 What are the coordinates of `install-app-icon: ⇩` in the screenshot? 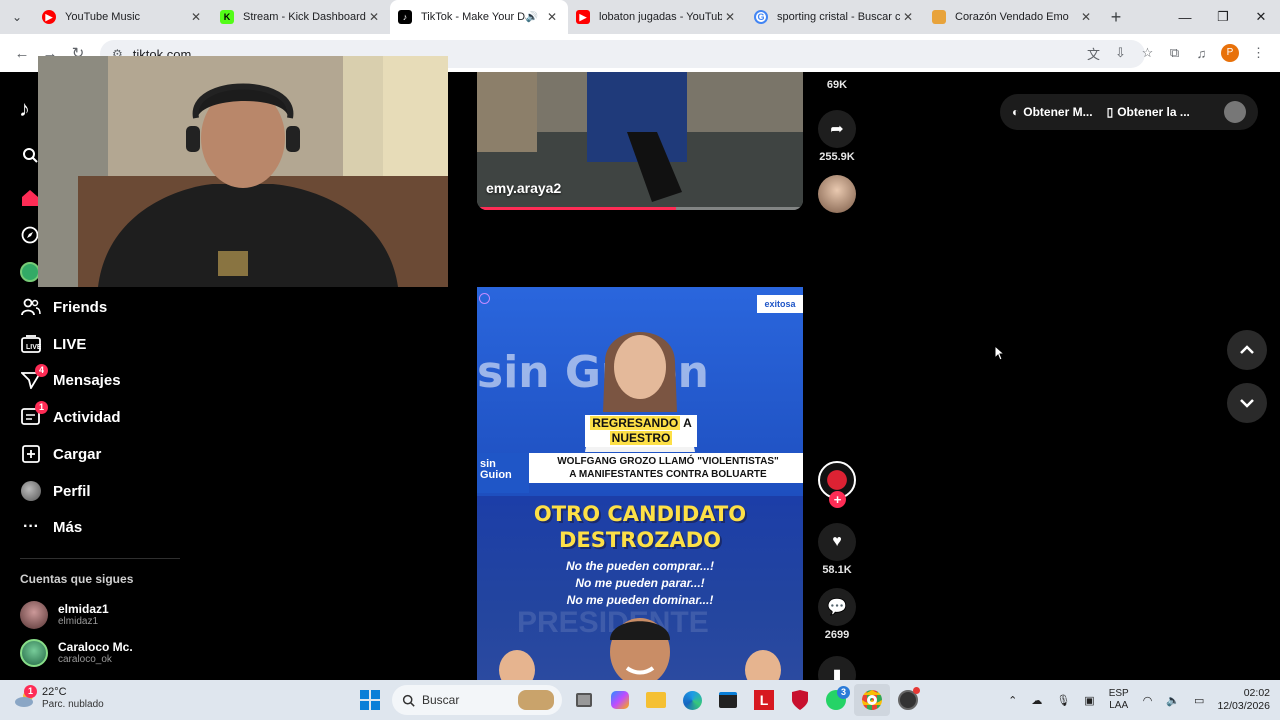 It's located at (1120, 53).